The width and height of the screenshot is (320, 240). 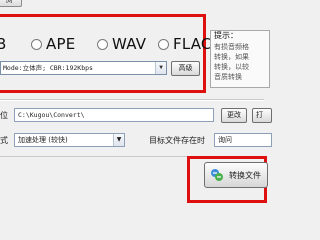 What do you see at coordinates (3, 44) in the screenshot?
I see `format-partial-label: B` at bounding box center [3, 44].